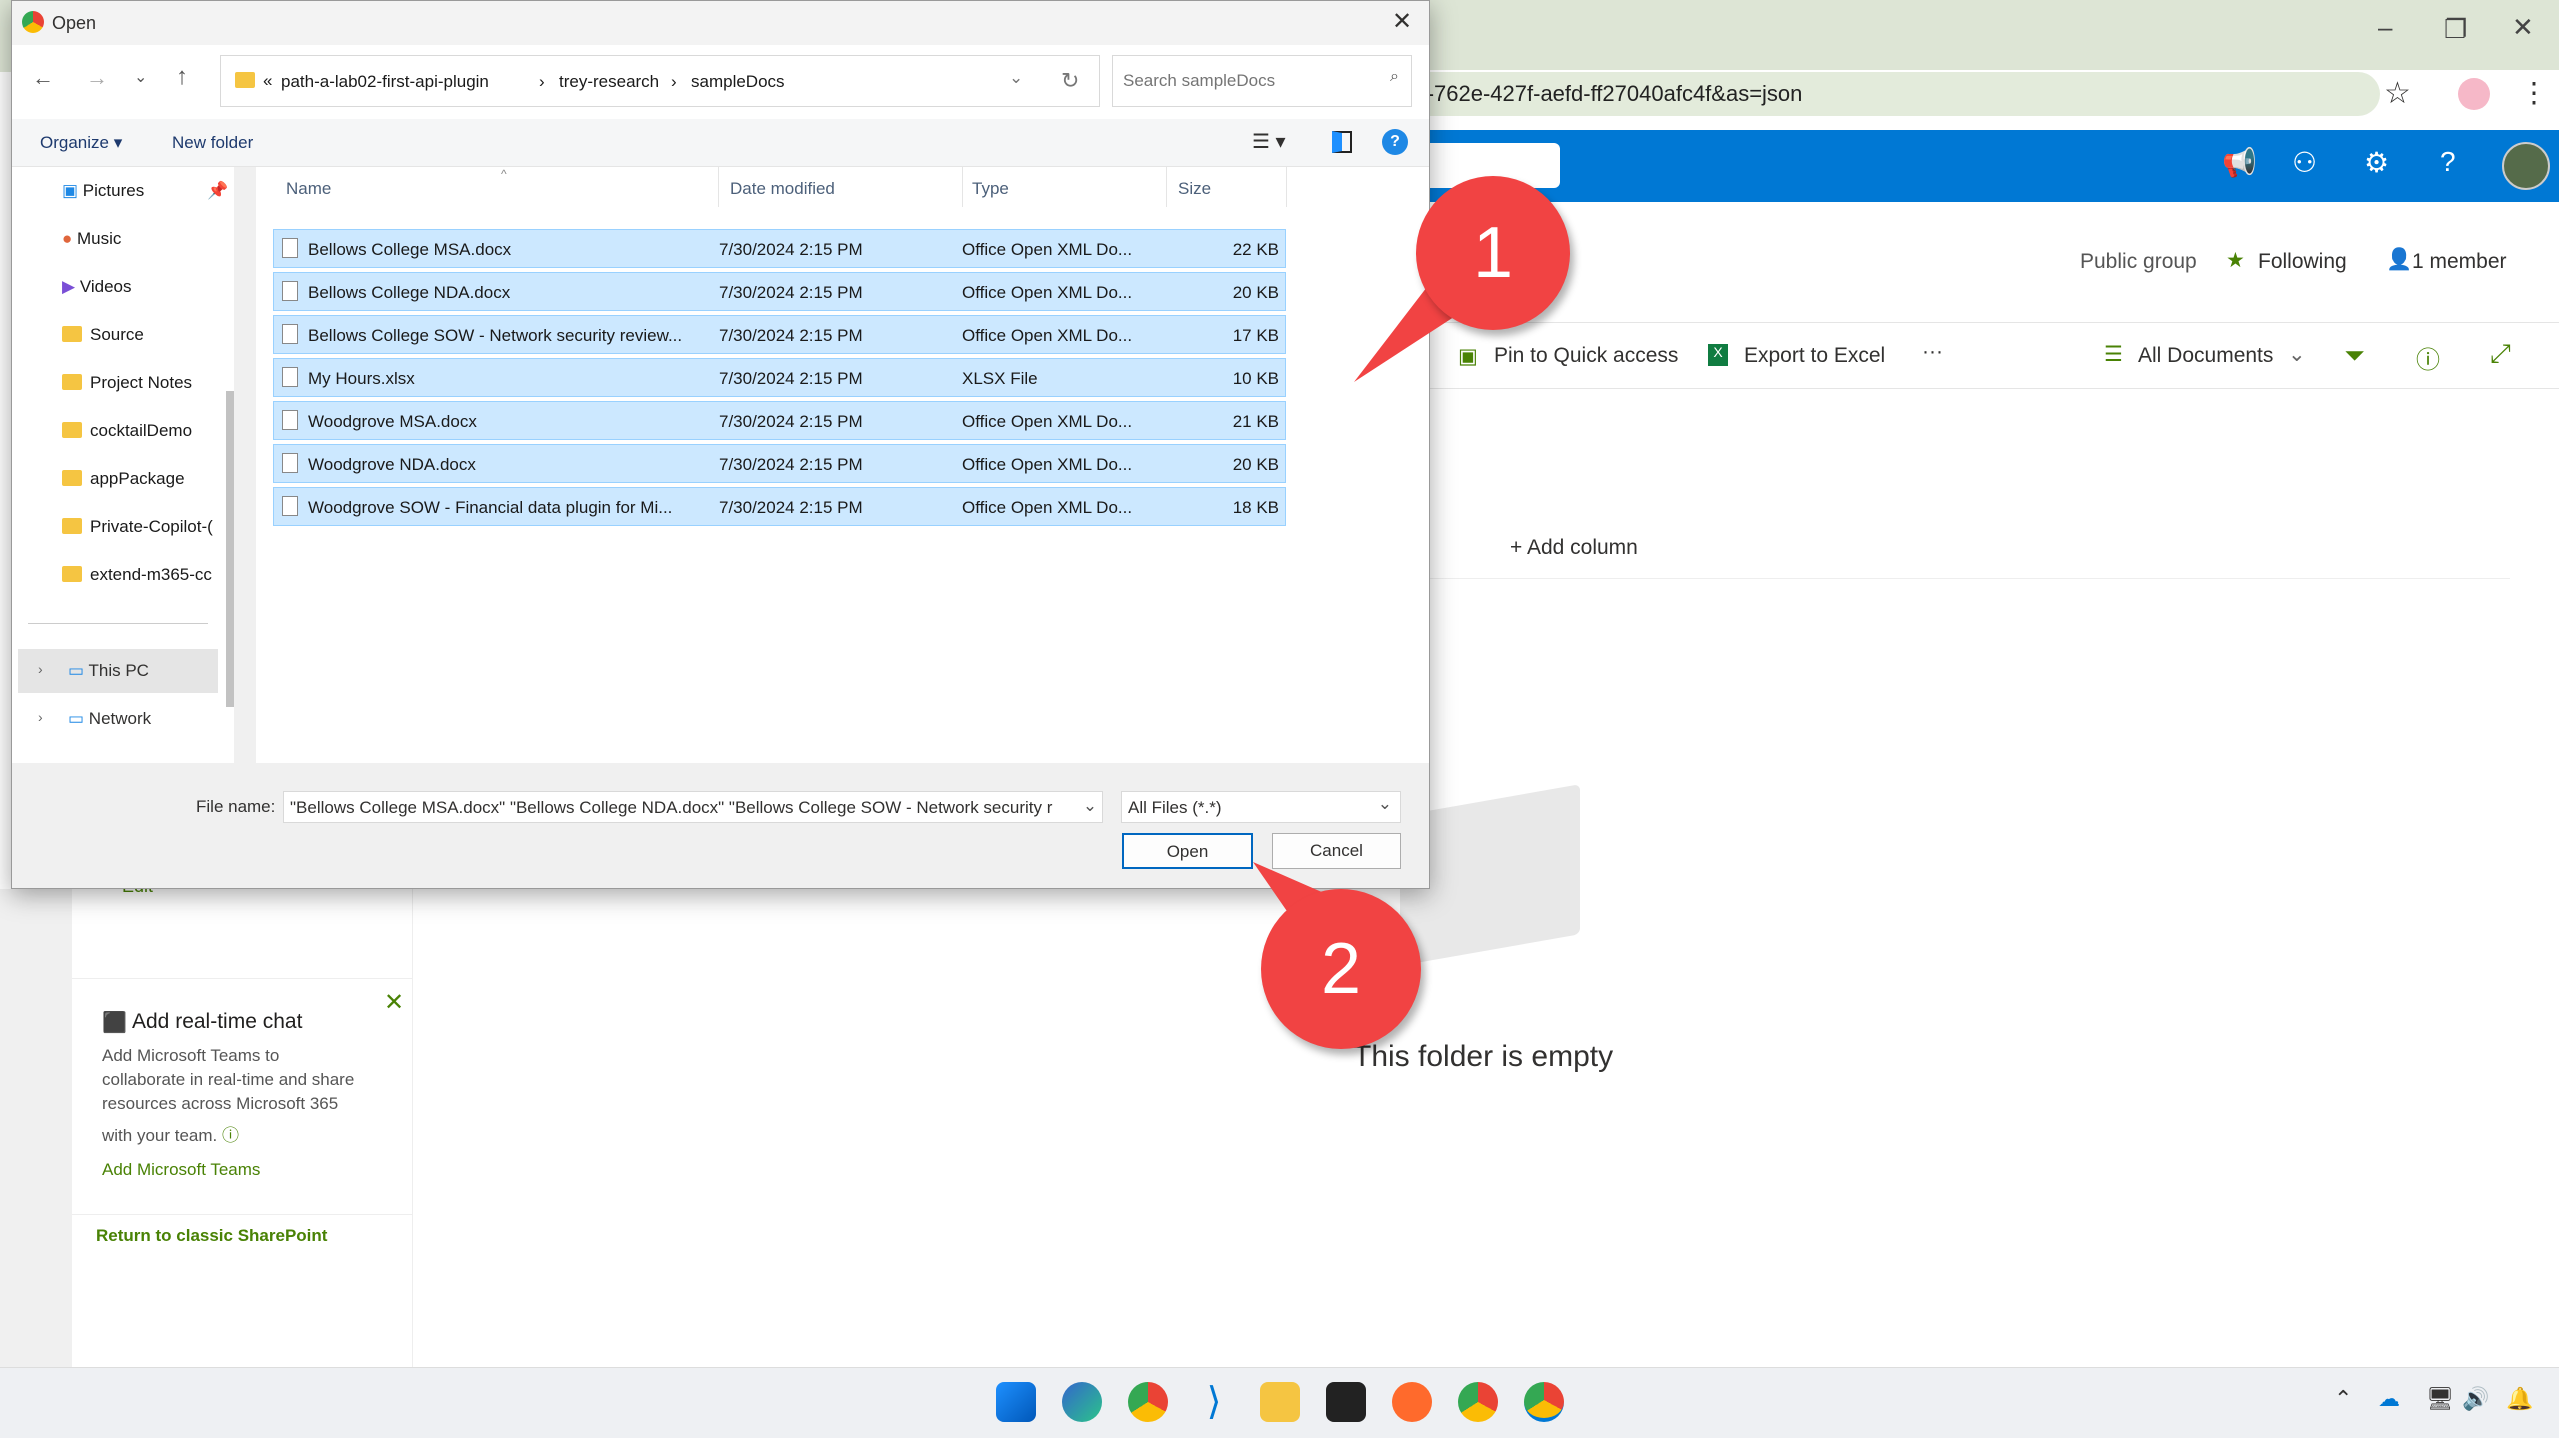  Describe the element at coordinates (2523, 27) in the screenshot. I see `close-window-icon: ✕` at that location.